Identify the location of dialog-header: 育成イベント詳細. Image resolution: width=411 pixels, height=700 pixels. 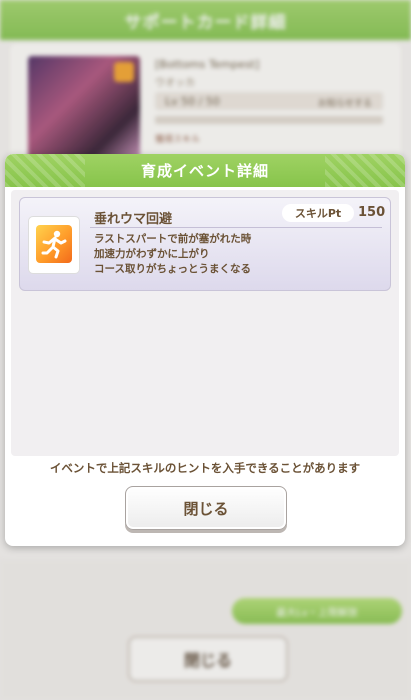
(205, 170).